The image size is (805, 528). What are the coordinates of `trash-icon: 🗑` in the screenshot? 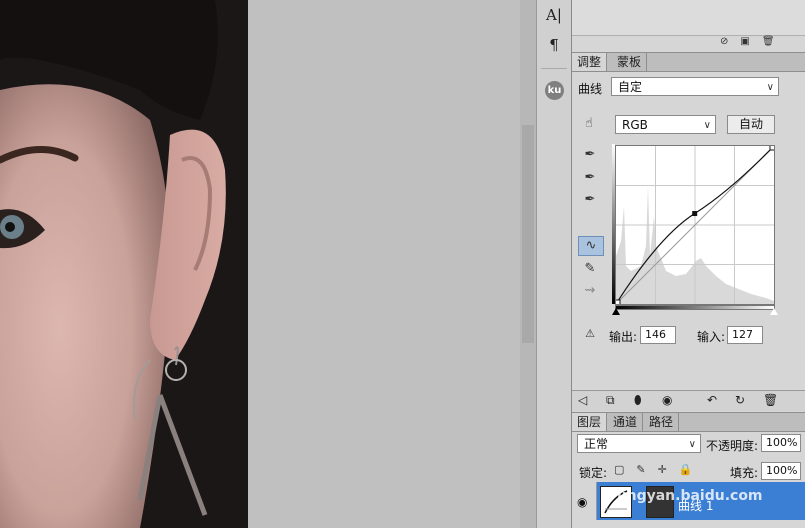 It's located at (768, 43).